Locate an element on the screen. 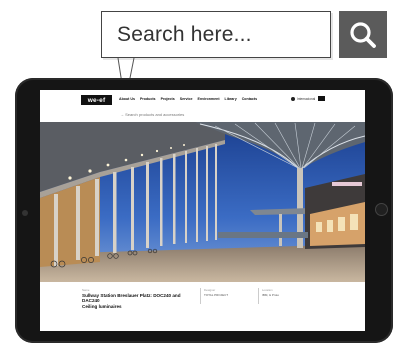 The height and width of the screenshot is (343, 395). menu-item-about: About Us is located at coordinates (127, 99).